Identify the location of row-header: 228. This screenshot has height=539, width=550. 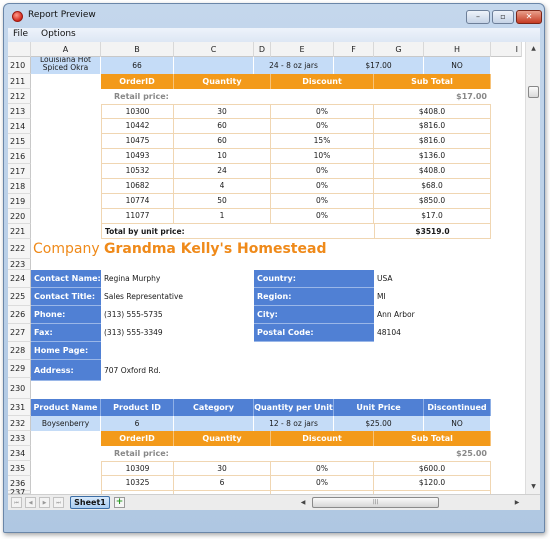
(19, 351).